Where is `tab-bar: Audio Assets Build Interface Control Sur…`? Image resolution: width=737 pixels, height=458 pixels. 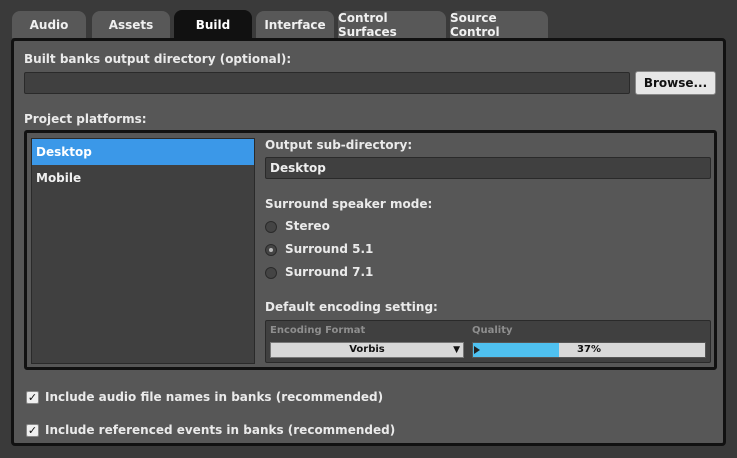 tab-bar: Audio Assets Build Interface Control Sur… is located at coordinates (368, 20).